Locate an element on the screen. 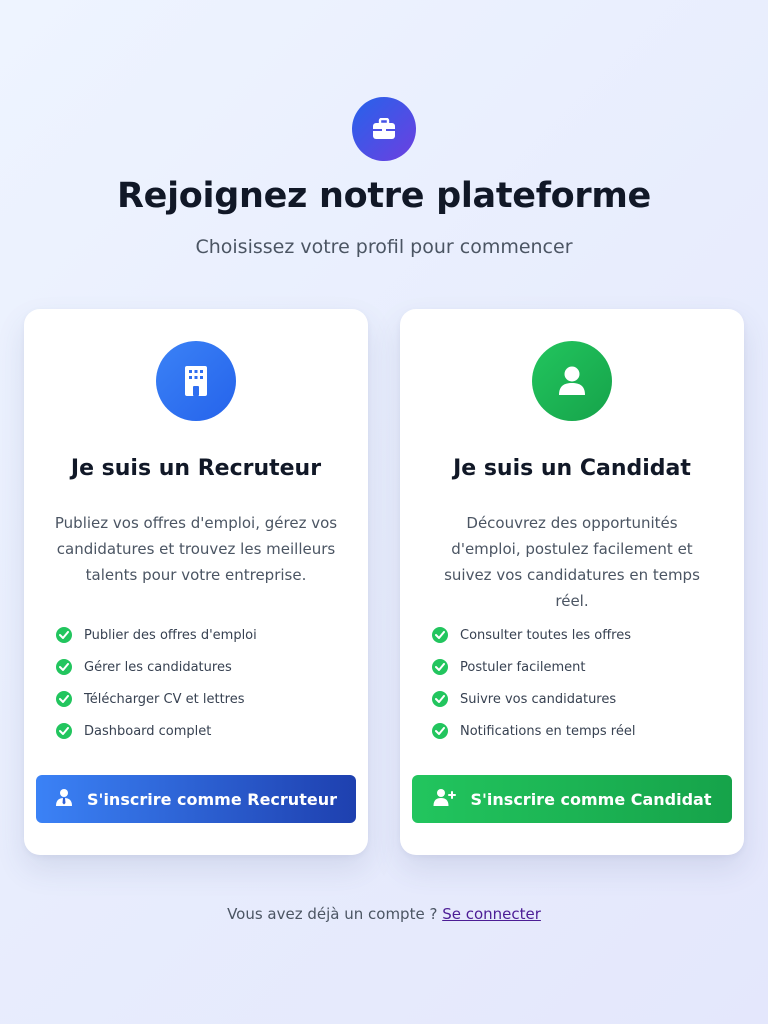 The height and width of the screenshot is (1024, 768). feature-label: Publier des offres d'emploi is located at coordinates (170, 635).